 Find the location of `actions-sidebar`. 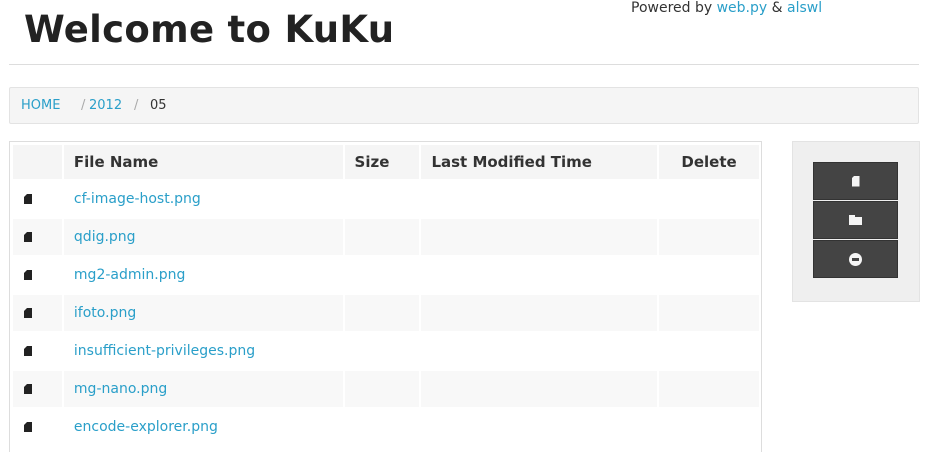

actions-sidebar is located at coordinates (856, 221).